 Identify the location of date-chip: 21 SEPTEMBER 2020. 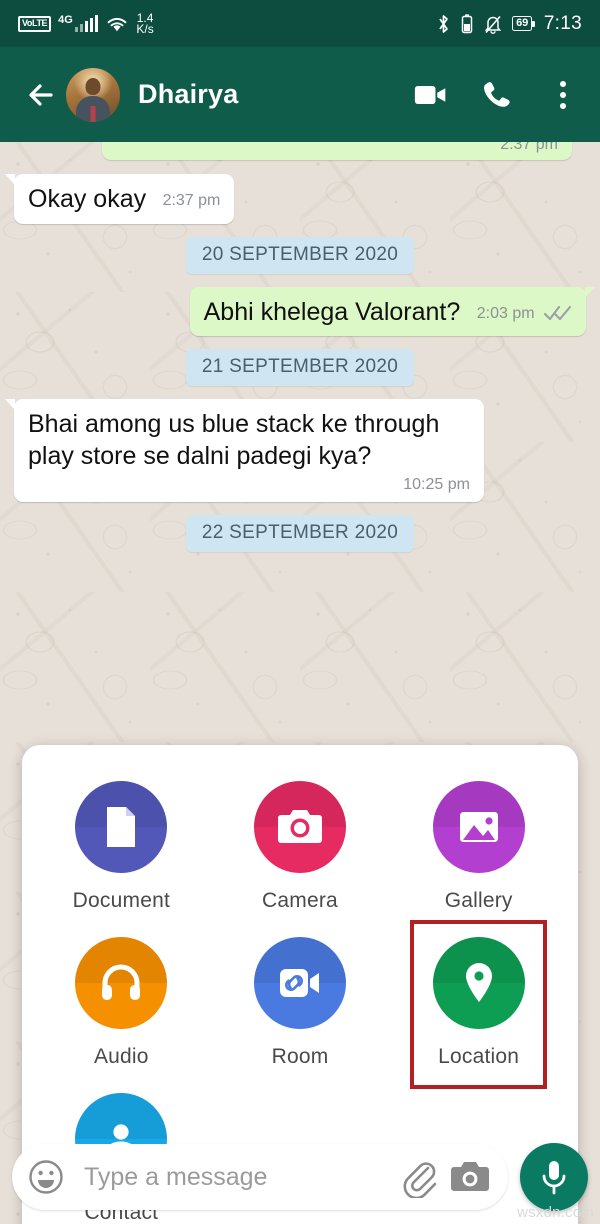
(300, 367).